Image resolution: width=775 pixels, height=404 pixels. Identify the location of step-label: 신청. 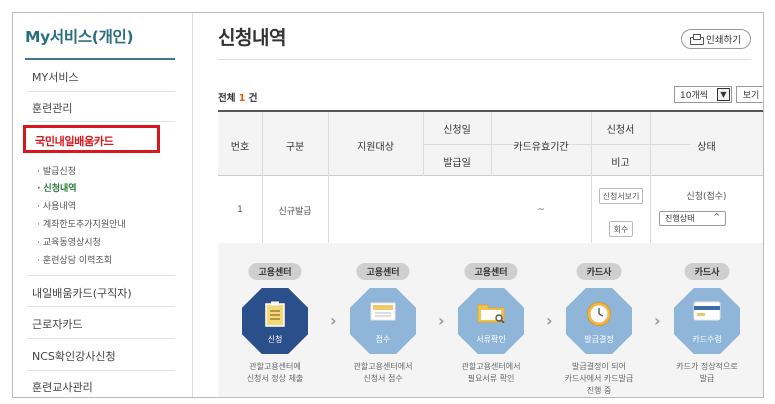
(275, 339).